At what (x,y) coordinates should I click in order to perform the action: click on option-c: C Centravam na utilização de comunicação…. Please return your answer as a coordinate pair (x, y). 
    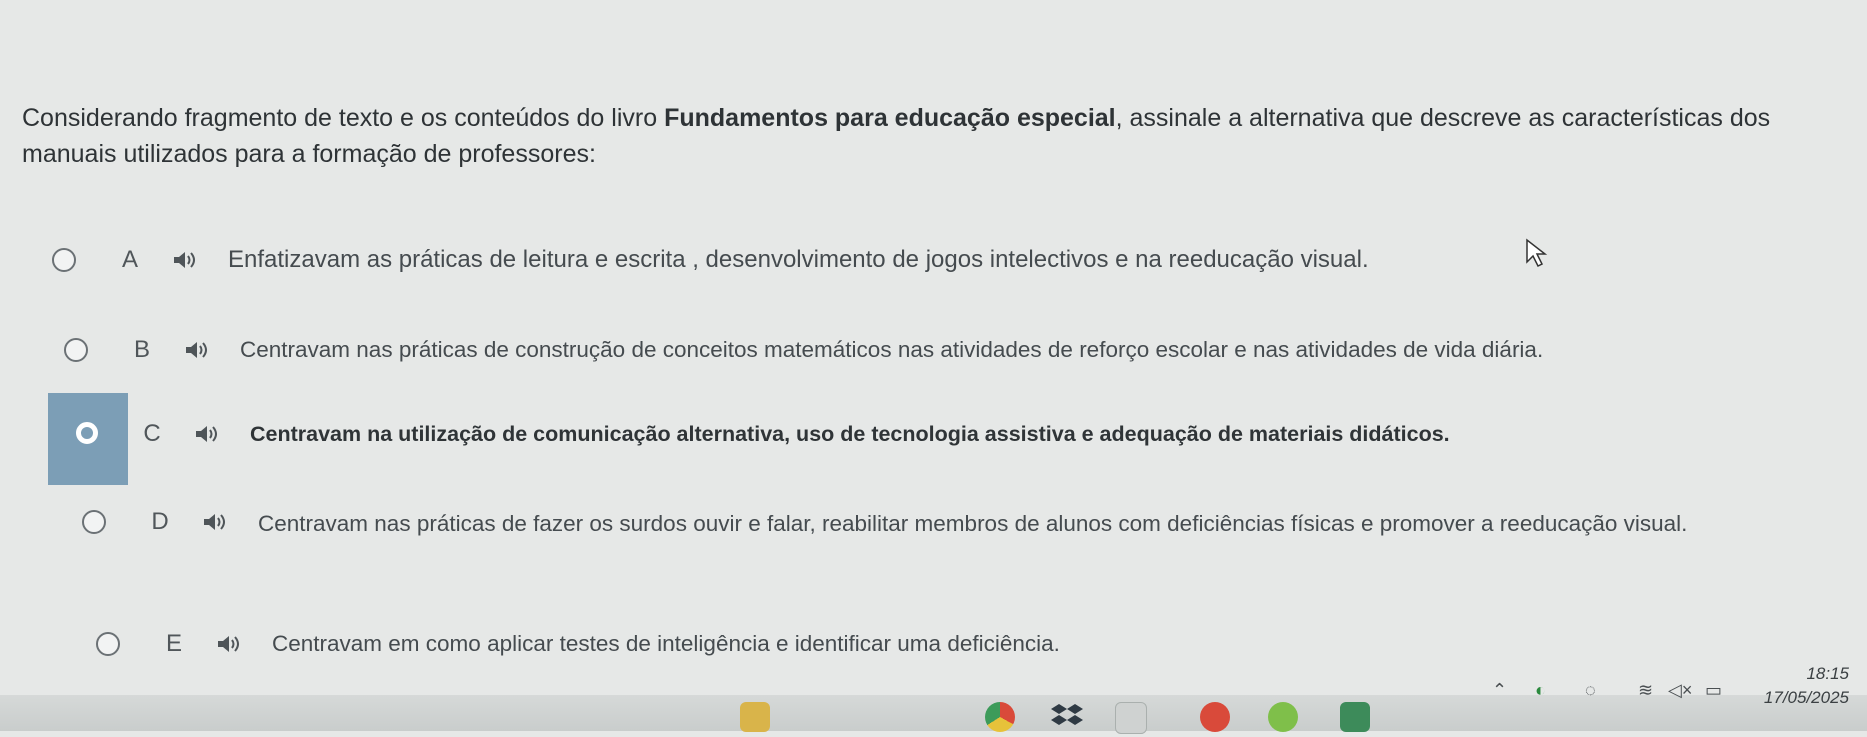
    Looking at the image, I should click on (951, 434).